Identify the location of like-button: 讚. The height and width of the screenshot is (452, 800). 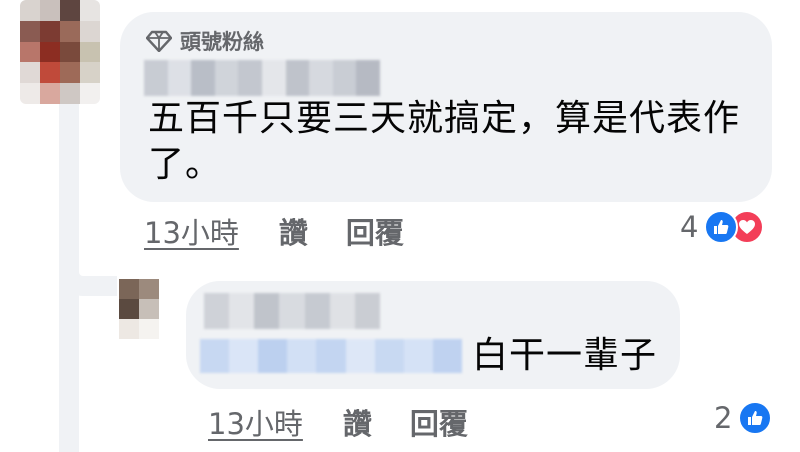
(293, 231).